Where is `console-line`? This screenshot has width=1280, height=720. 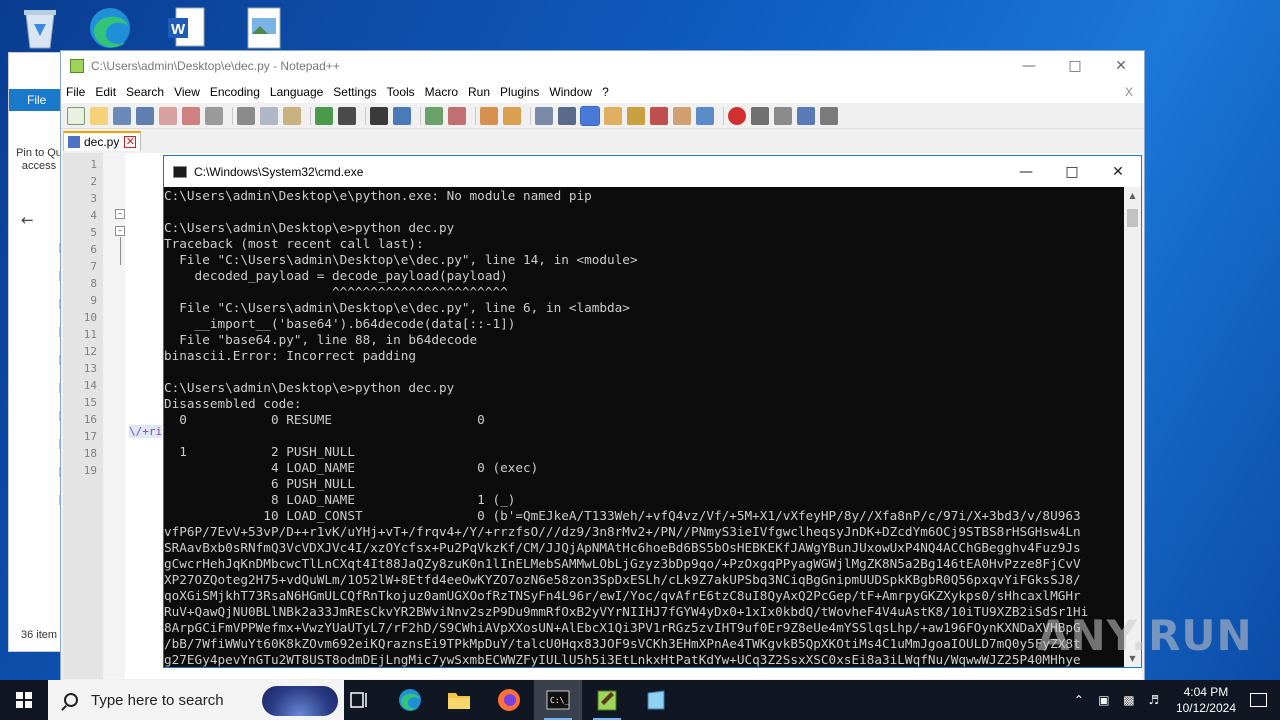 console-line is located at coordinates (644, 212).